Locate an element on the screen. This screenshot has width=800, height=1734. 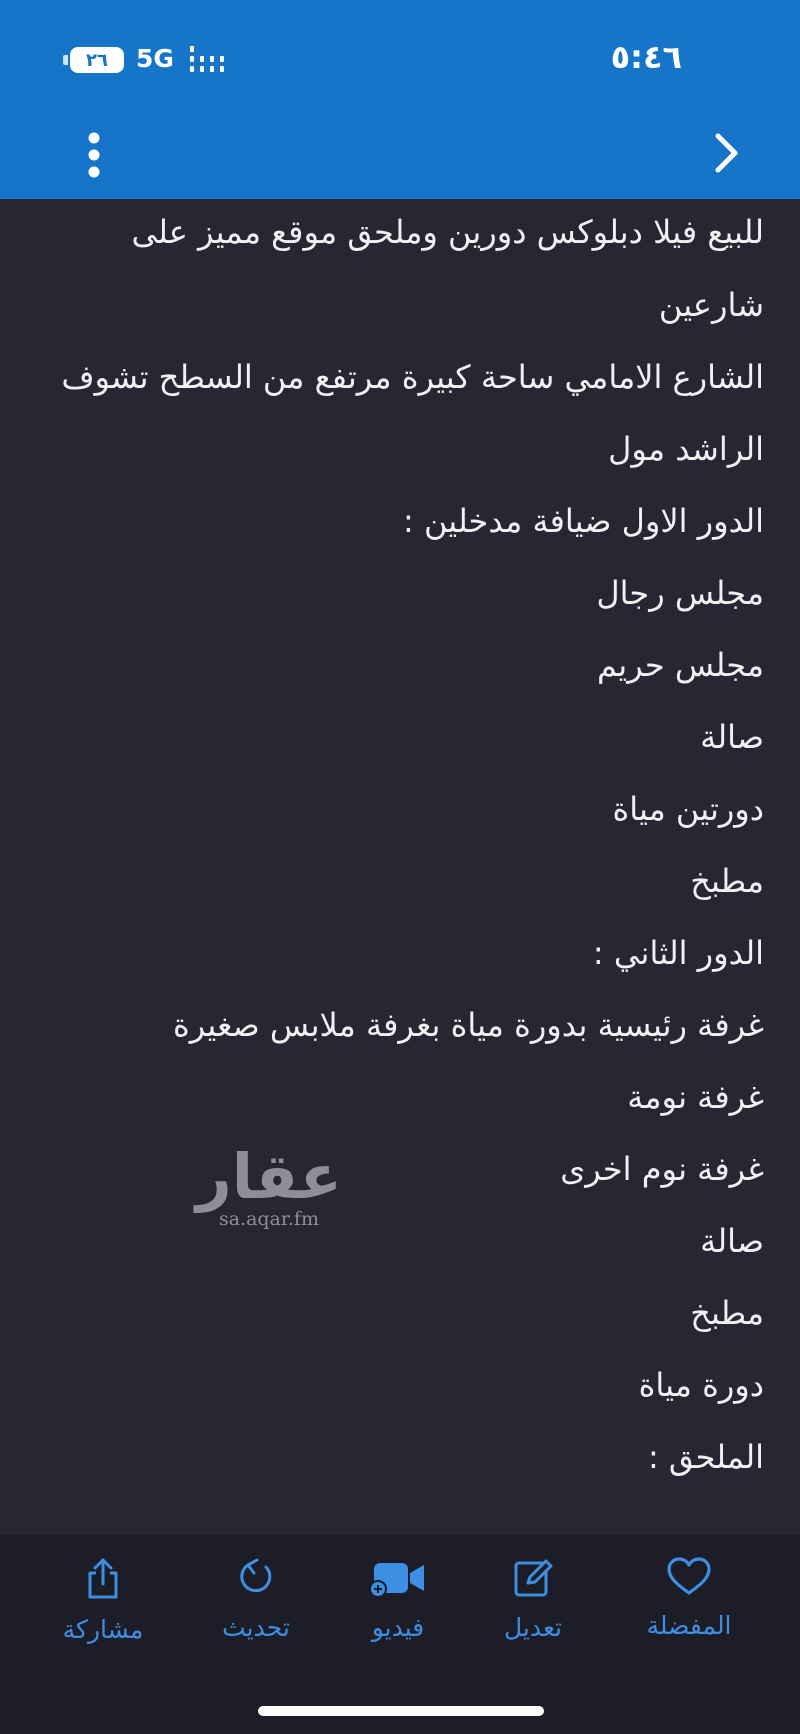
description-line: الراشد مول is located at coordinates (686, 449).